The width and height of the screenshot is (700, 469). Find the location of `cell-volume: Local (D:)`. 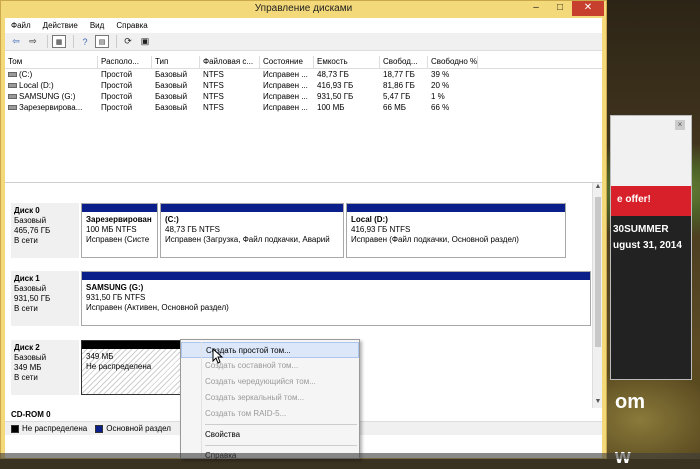

cell-volume: Local (D:) is located at coordinates (36, 85).